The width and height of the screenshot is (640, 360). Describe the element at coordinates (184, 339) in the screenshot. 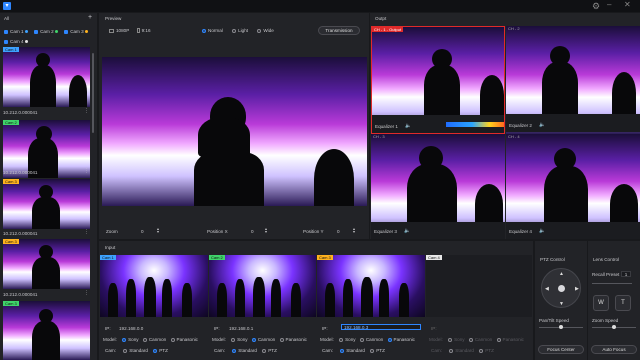

I see `cam-1-model-panasonic: Panasonic` at that location.